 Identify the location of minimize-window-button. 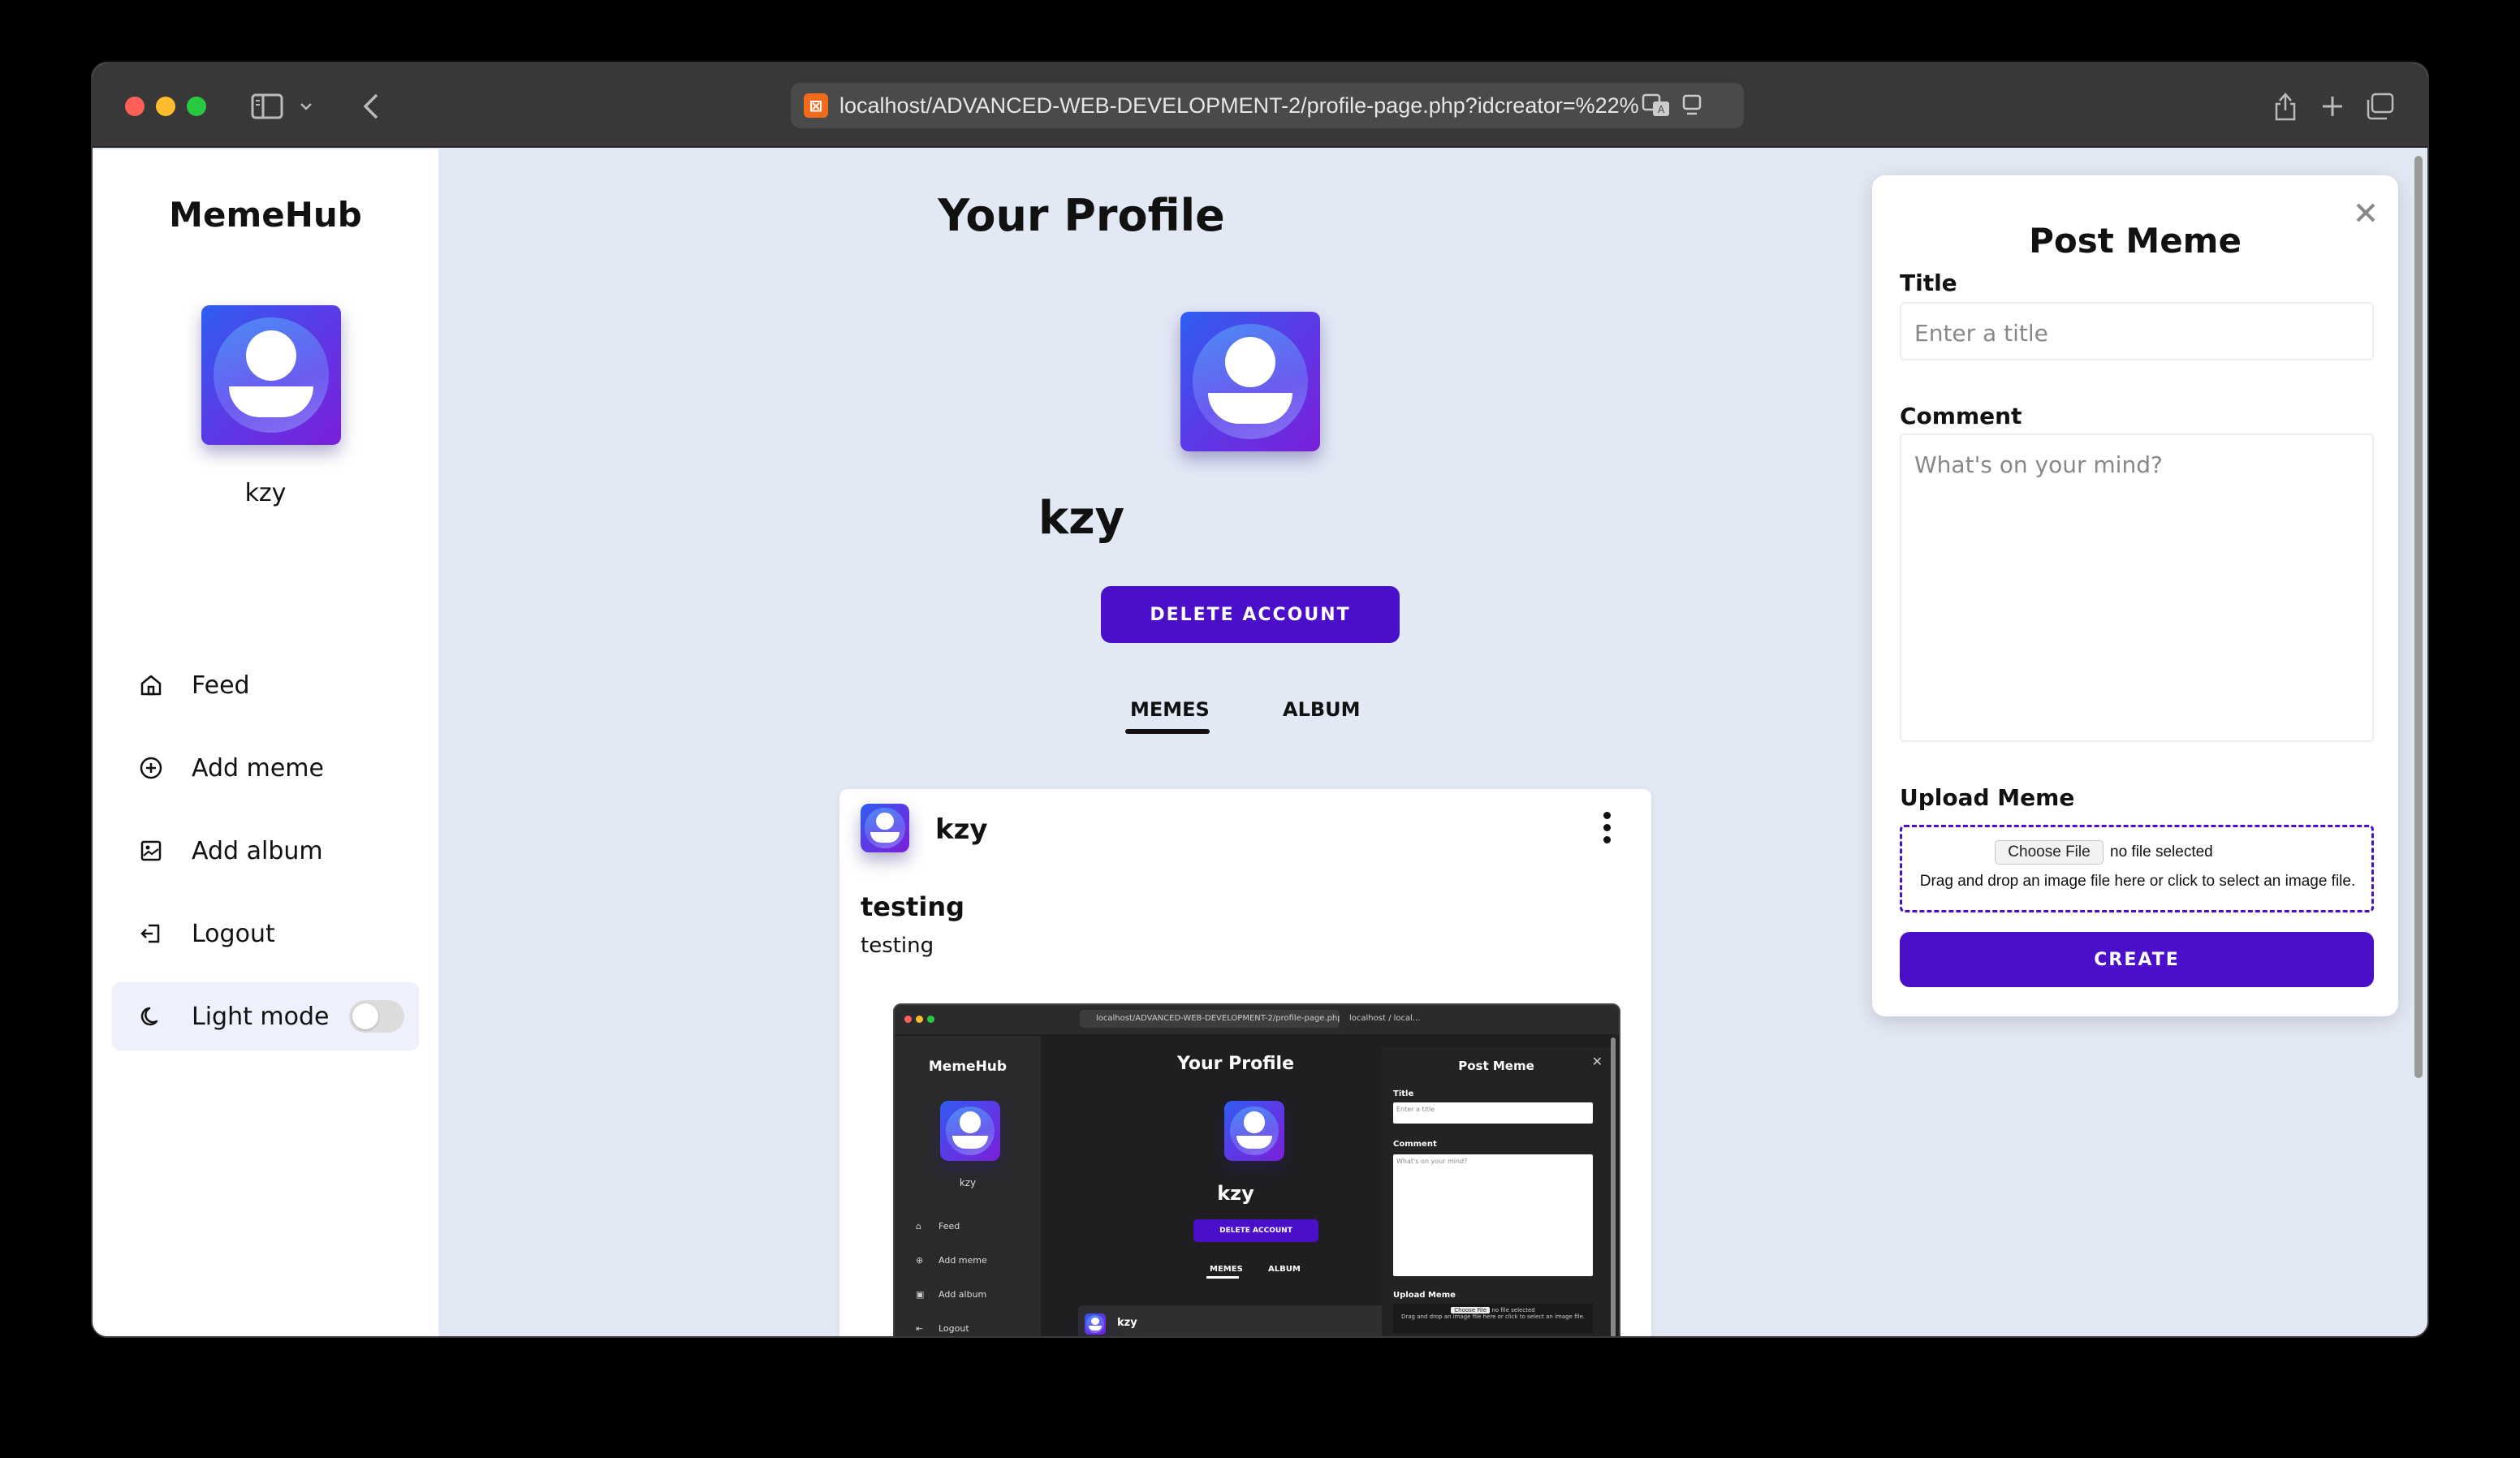
(166, 106).